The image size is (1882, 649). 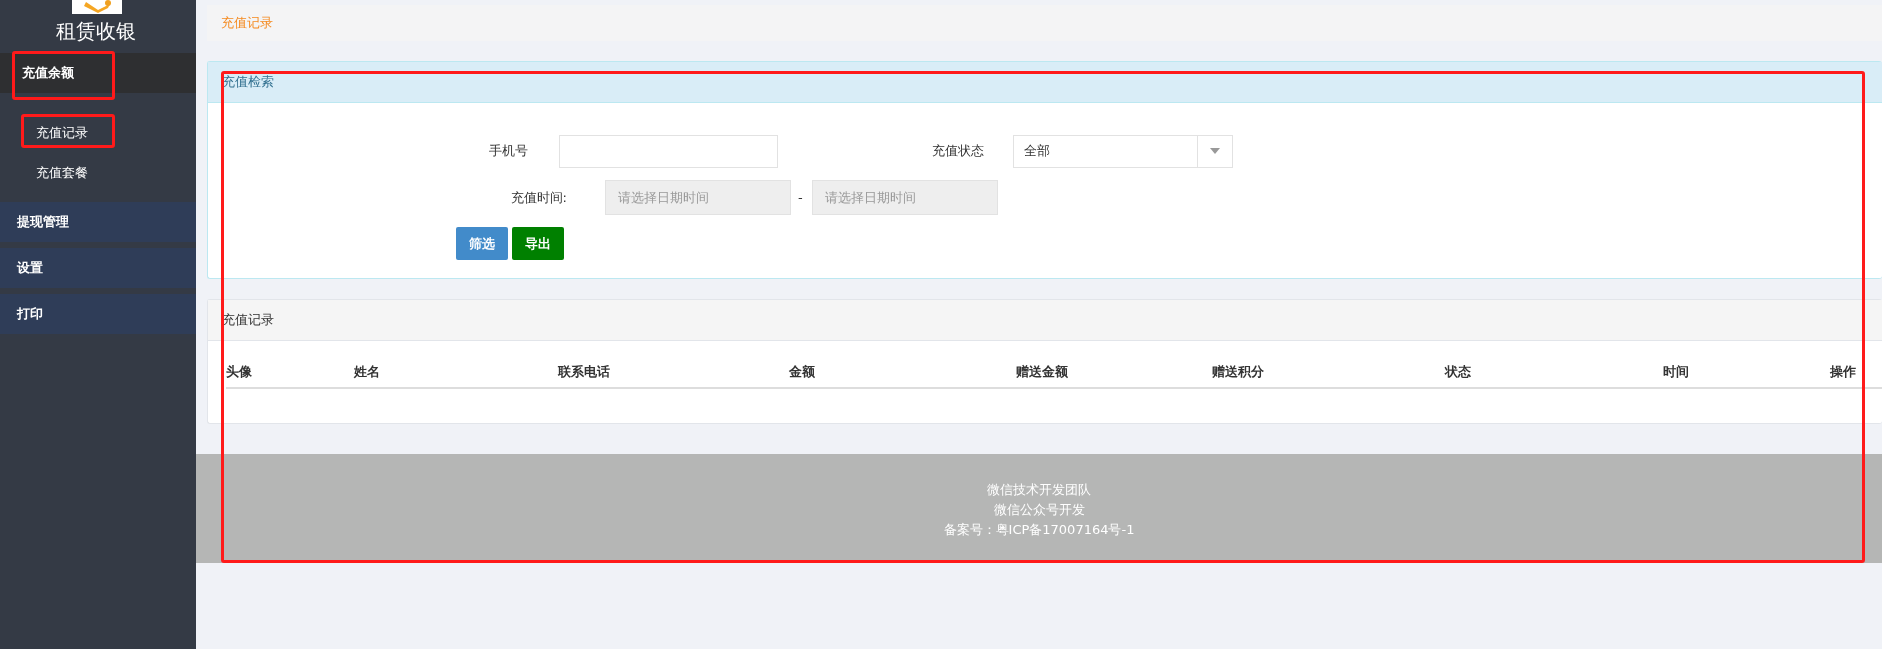 I want to click on column-header: 头像, so click(x=239, y=371).